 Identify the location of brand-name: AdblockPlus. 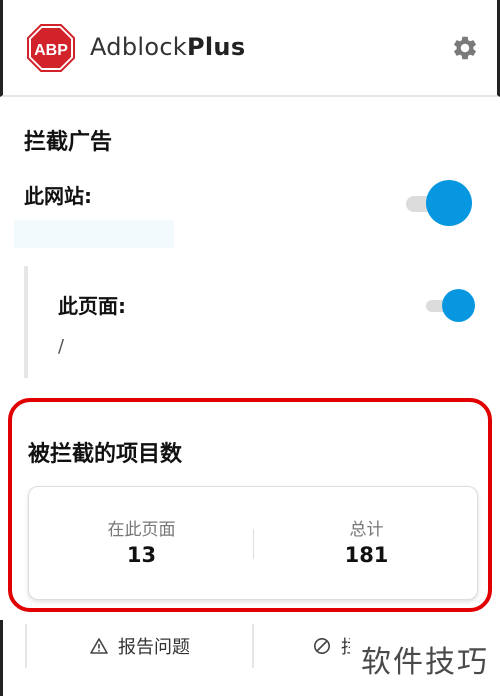
(167, 47).